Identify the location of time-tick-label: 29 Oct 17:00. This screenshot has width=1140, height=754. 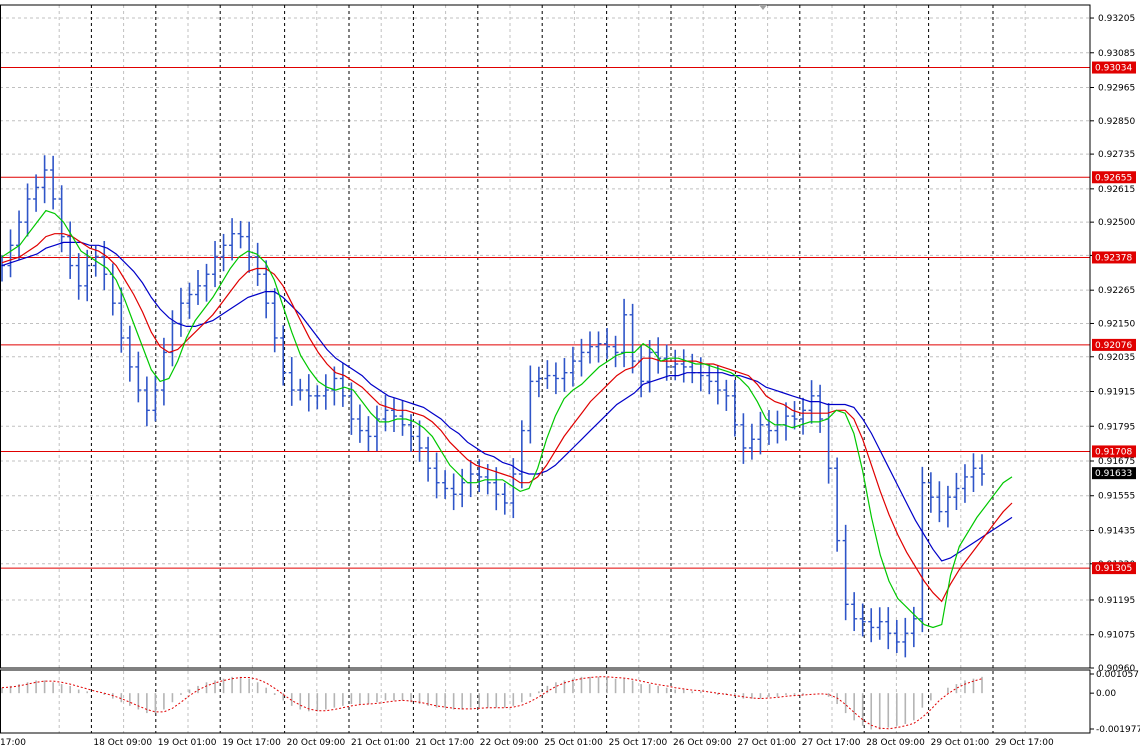
(1024, 743).